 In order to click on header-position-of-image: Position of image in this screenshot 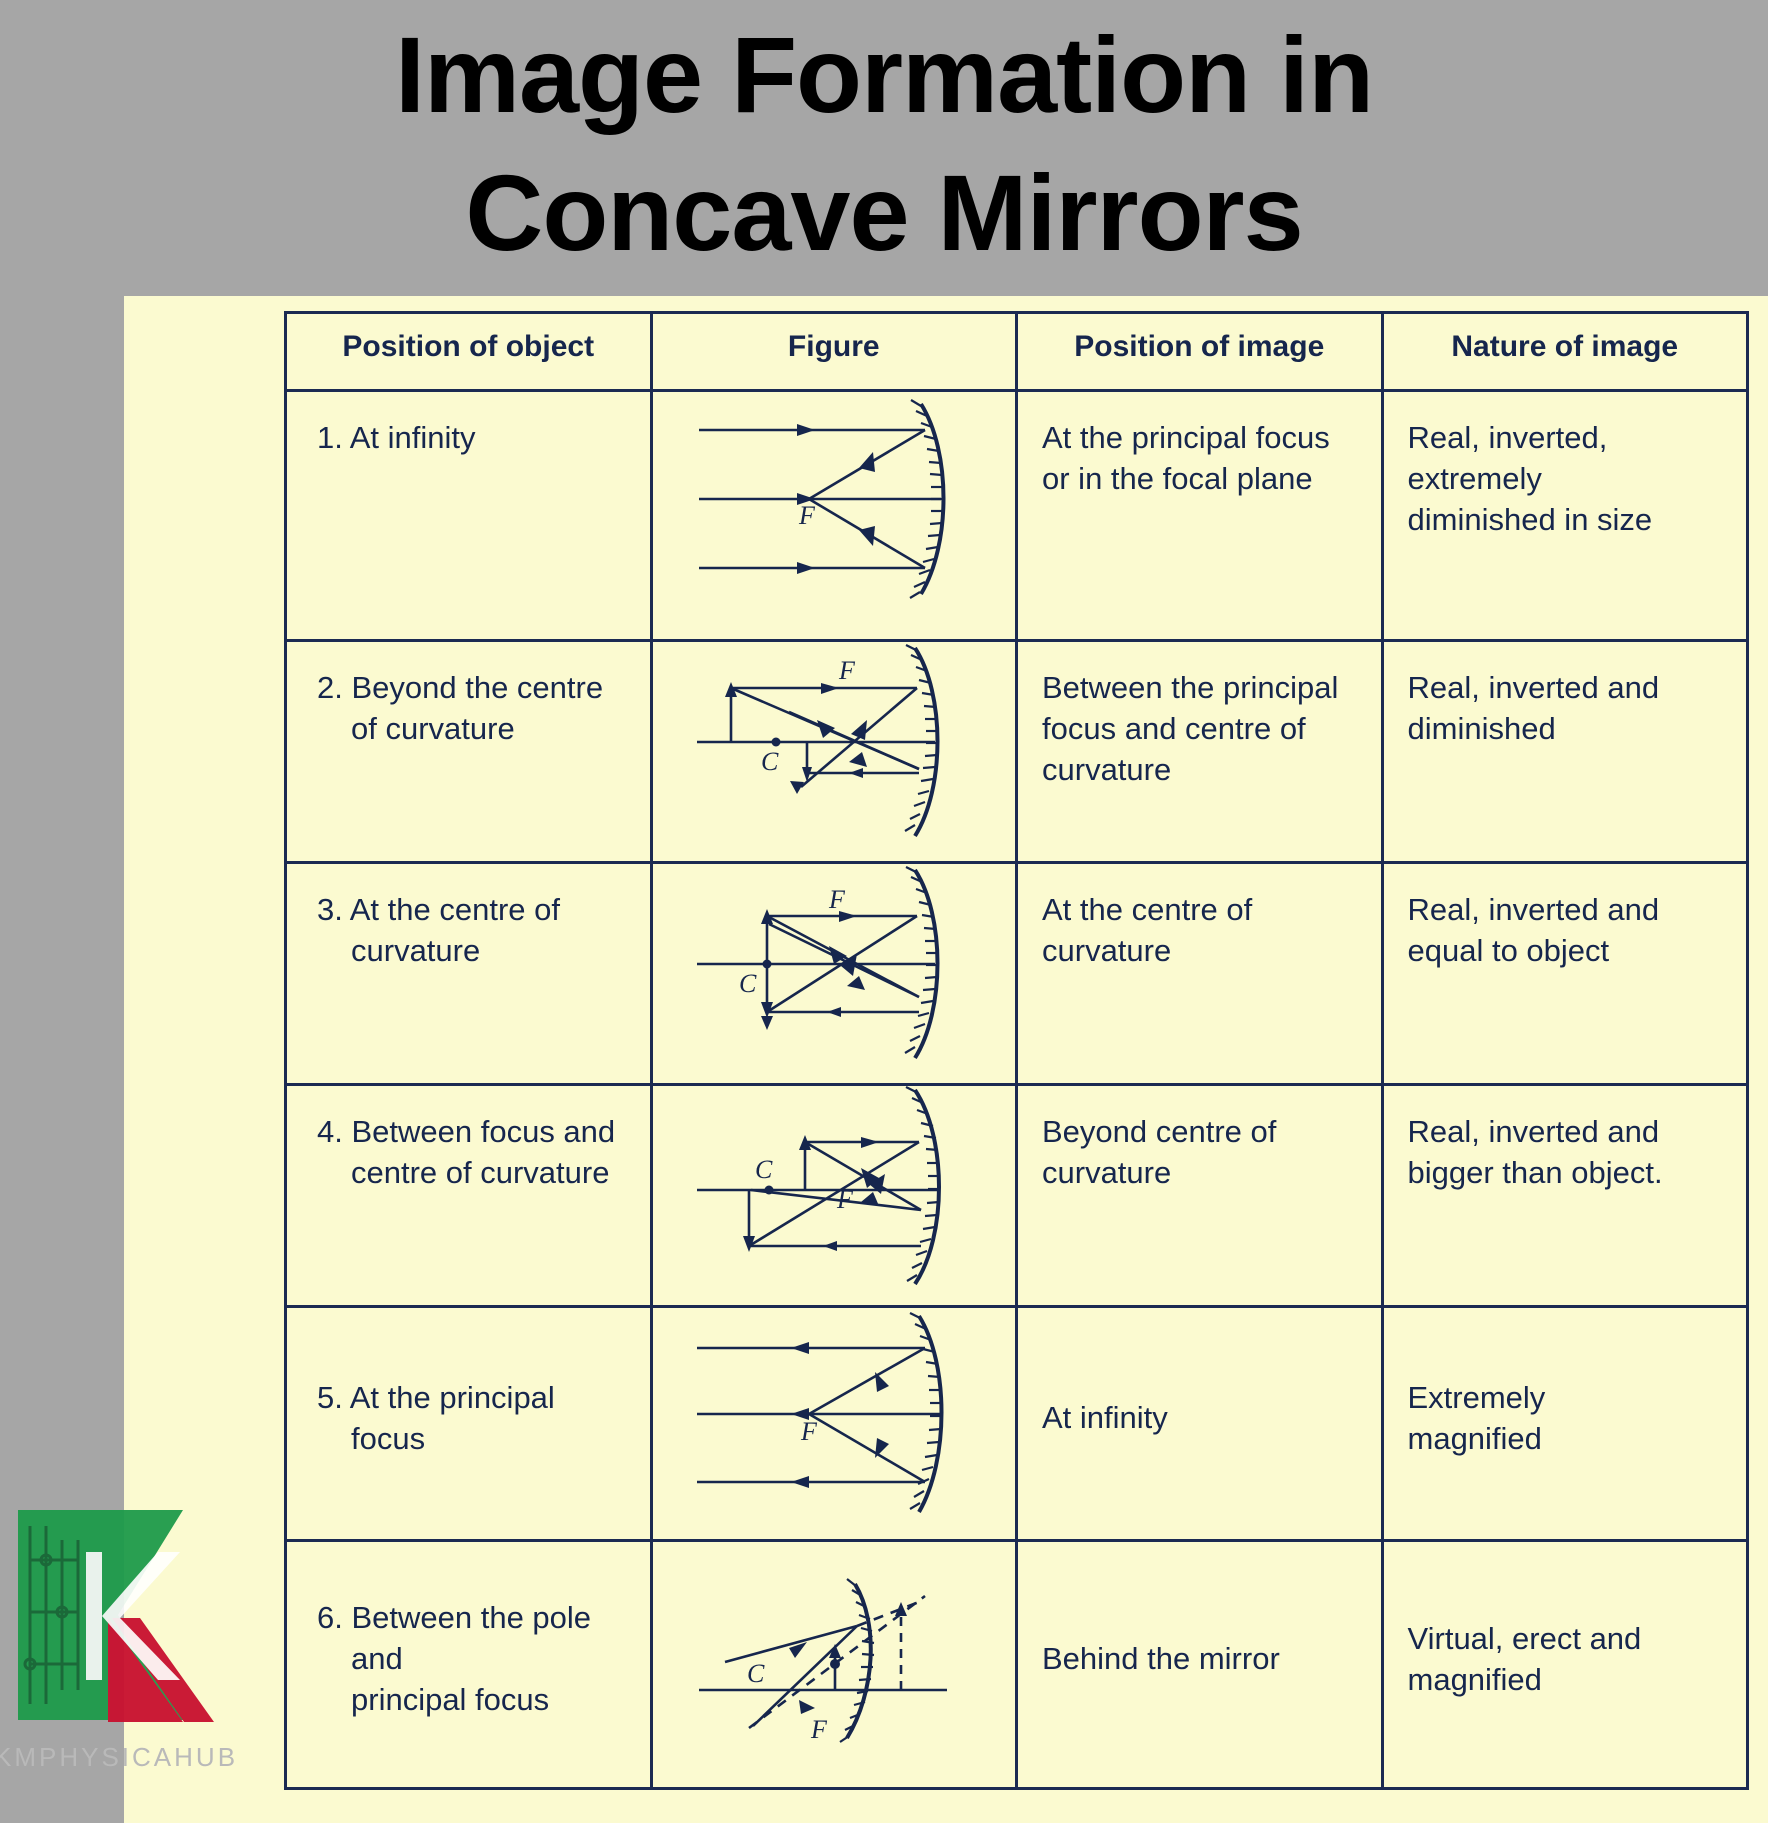, I will do `click(1199, 351)`.